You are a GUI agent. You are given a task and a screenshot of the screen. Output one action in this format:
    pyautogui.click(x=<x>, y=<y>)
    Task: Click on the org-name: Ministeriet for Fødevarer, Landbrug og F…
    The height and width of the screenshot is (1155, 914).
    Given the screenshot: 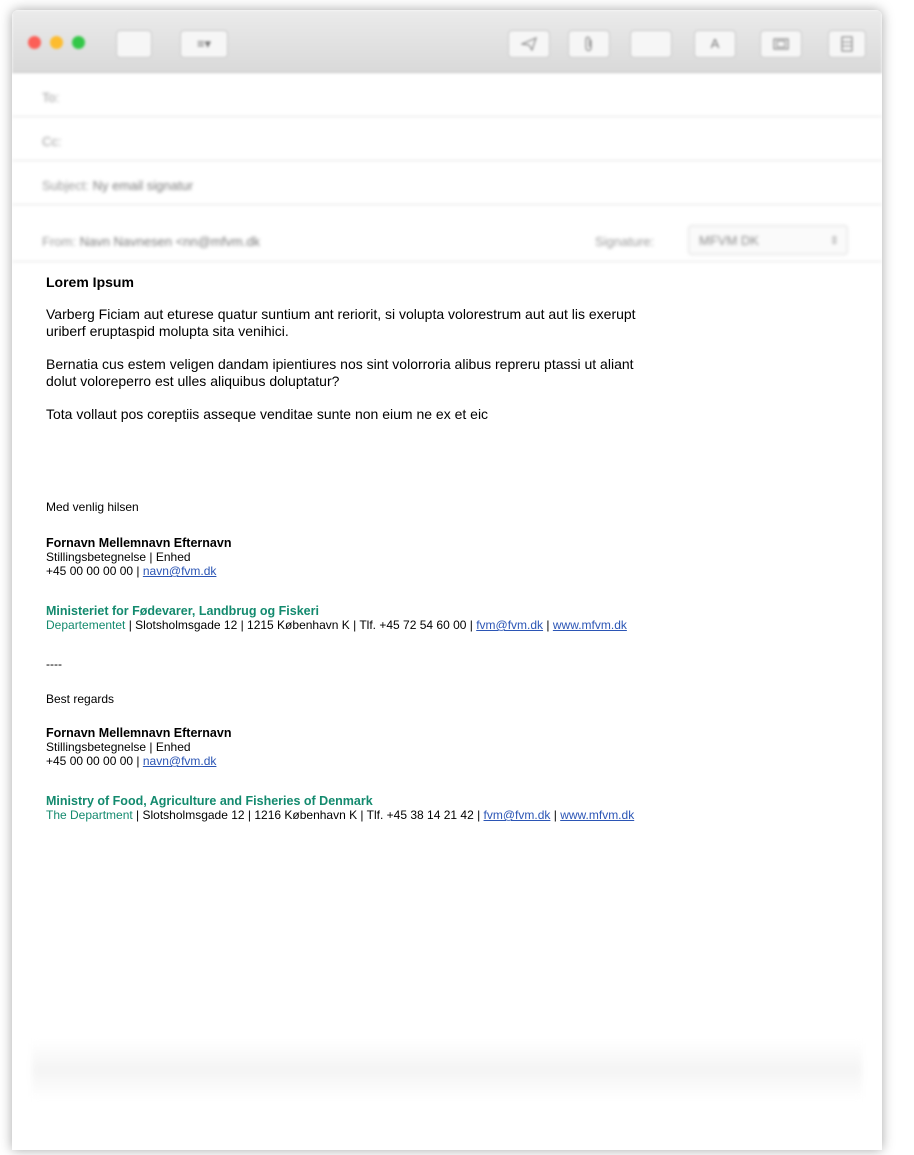 What is the action you would take?
    pyautogui.click(x=182, y=611)
    